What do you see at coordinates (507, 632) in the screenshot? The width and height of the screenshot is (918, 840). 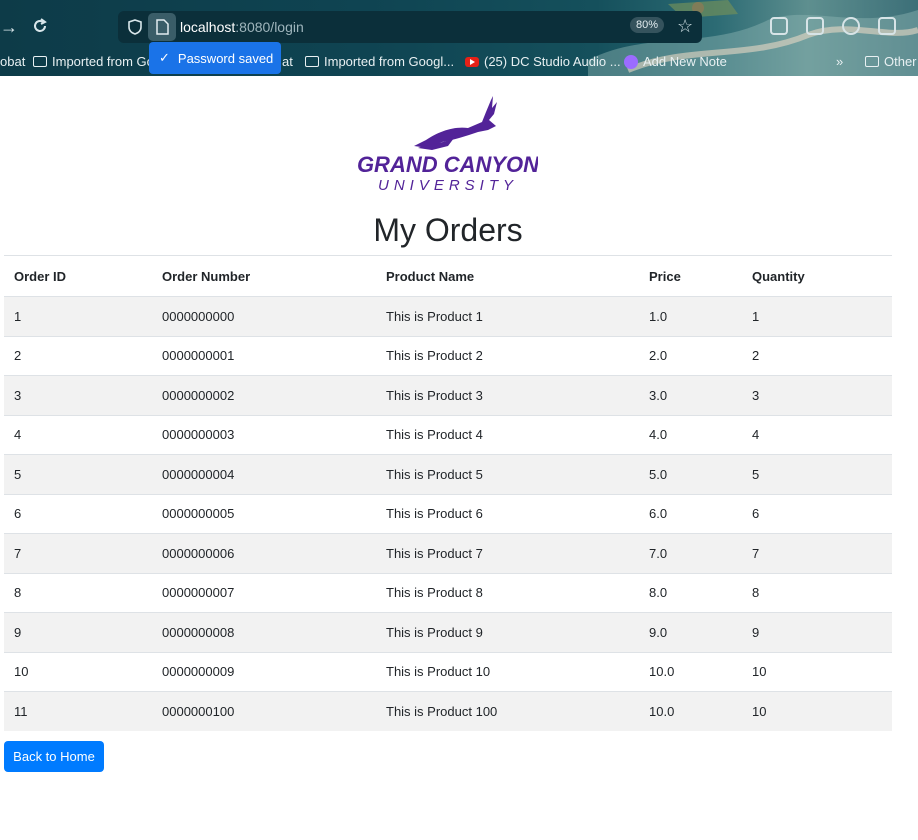 I see `product-name-cell: This is Product 9` at bounding box center [507, 632].